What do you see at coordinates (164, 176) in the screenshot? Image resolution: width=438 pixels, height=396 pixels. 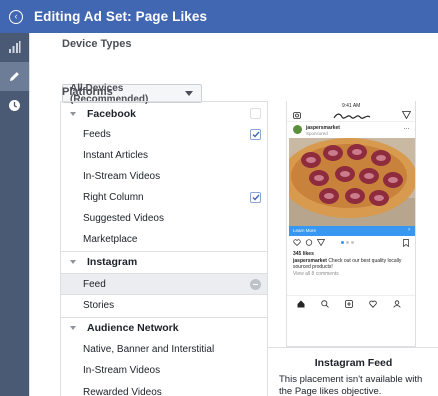 I see `platform-item-facebook-instream: In-Stream Videos` at bounding box center [164, 176].